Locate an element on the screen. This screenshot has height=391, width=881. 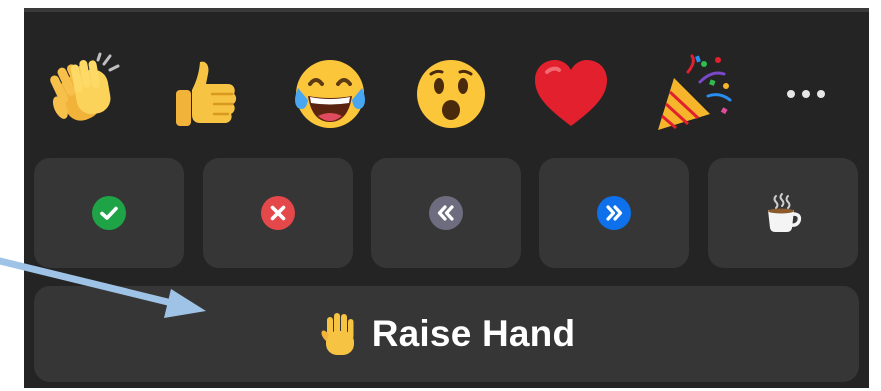
check-icon is located at coordinates (109, 213).